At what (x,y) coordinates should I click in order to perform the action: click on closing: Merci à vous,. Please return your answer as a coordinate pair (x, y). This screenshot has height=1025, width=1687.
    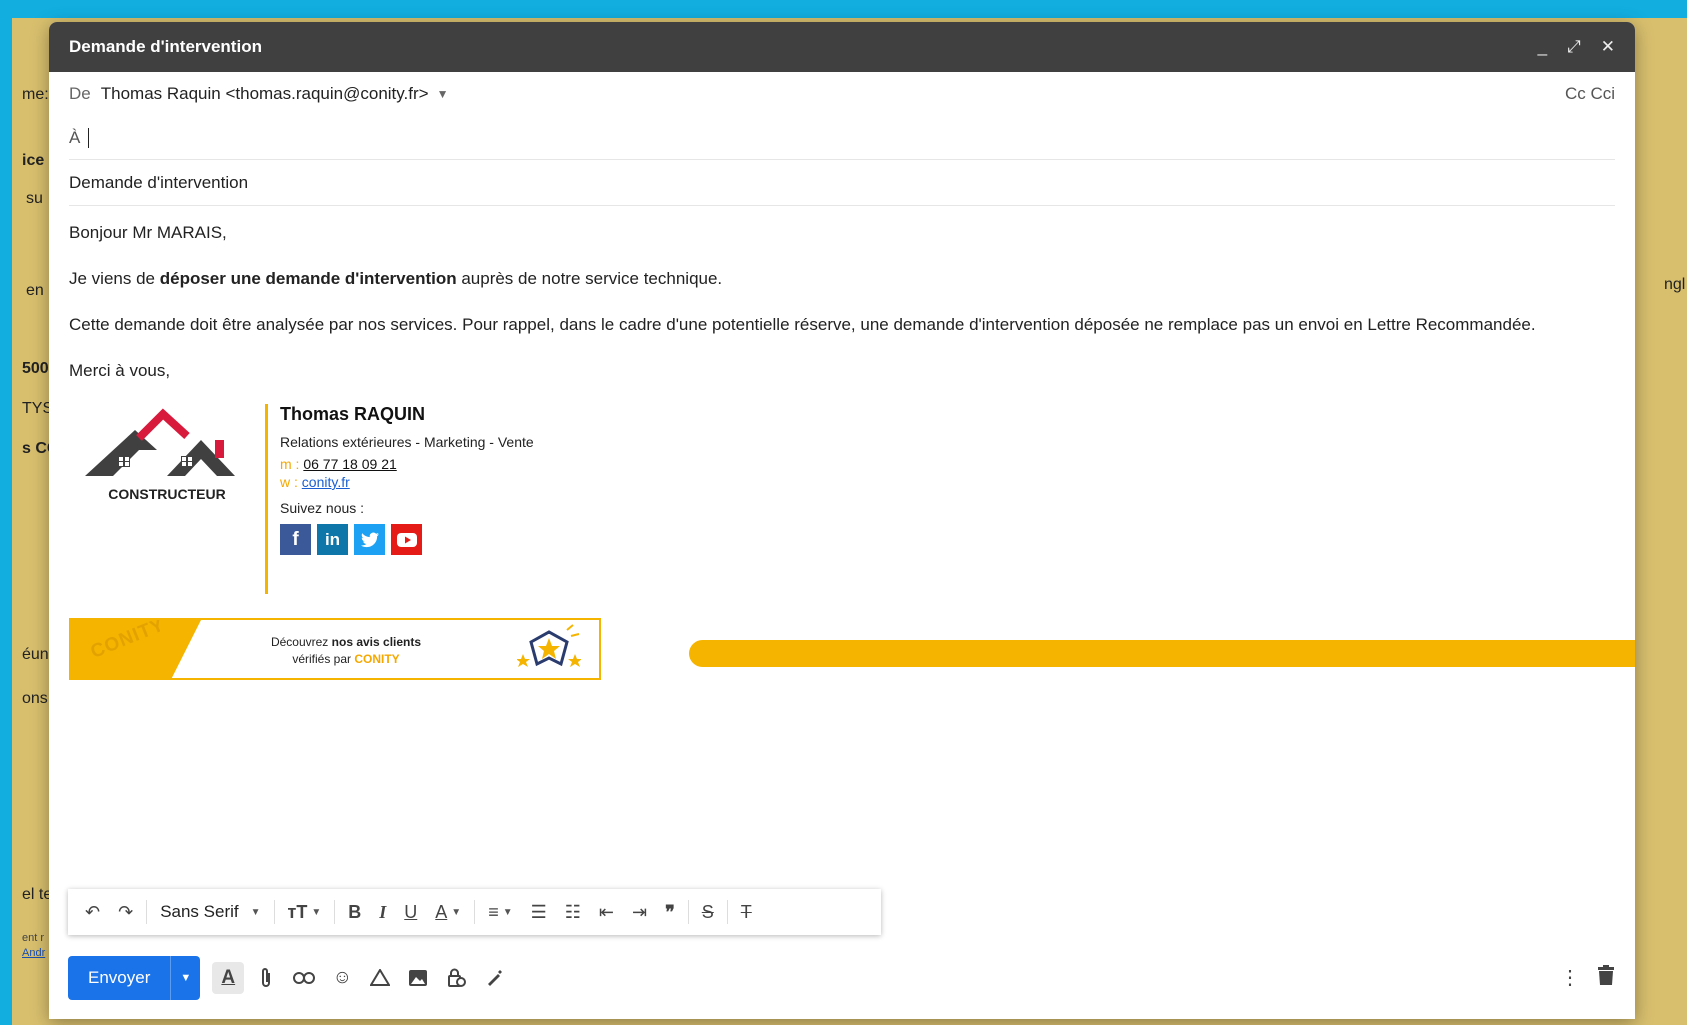
    Looking at the image, I should click on (120, 370).